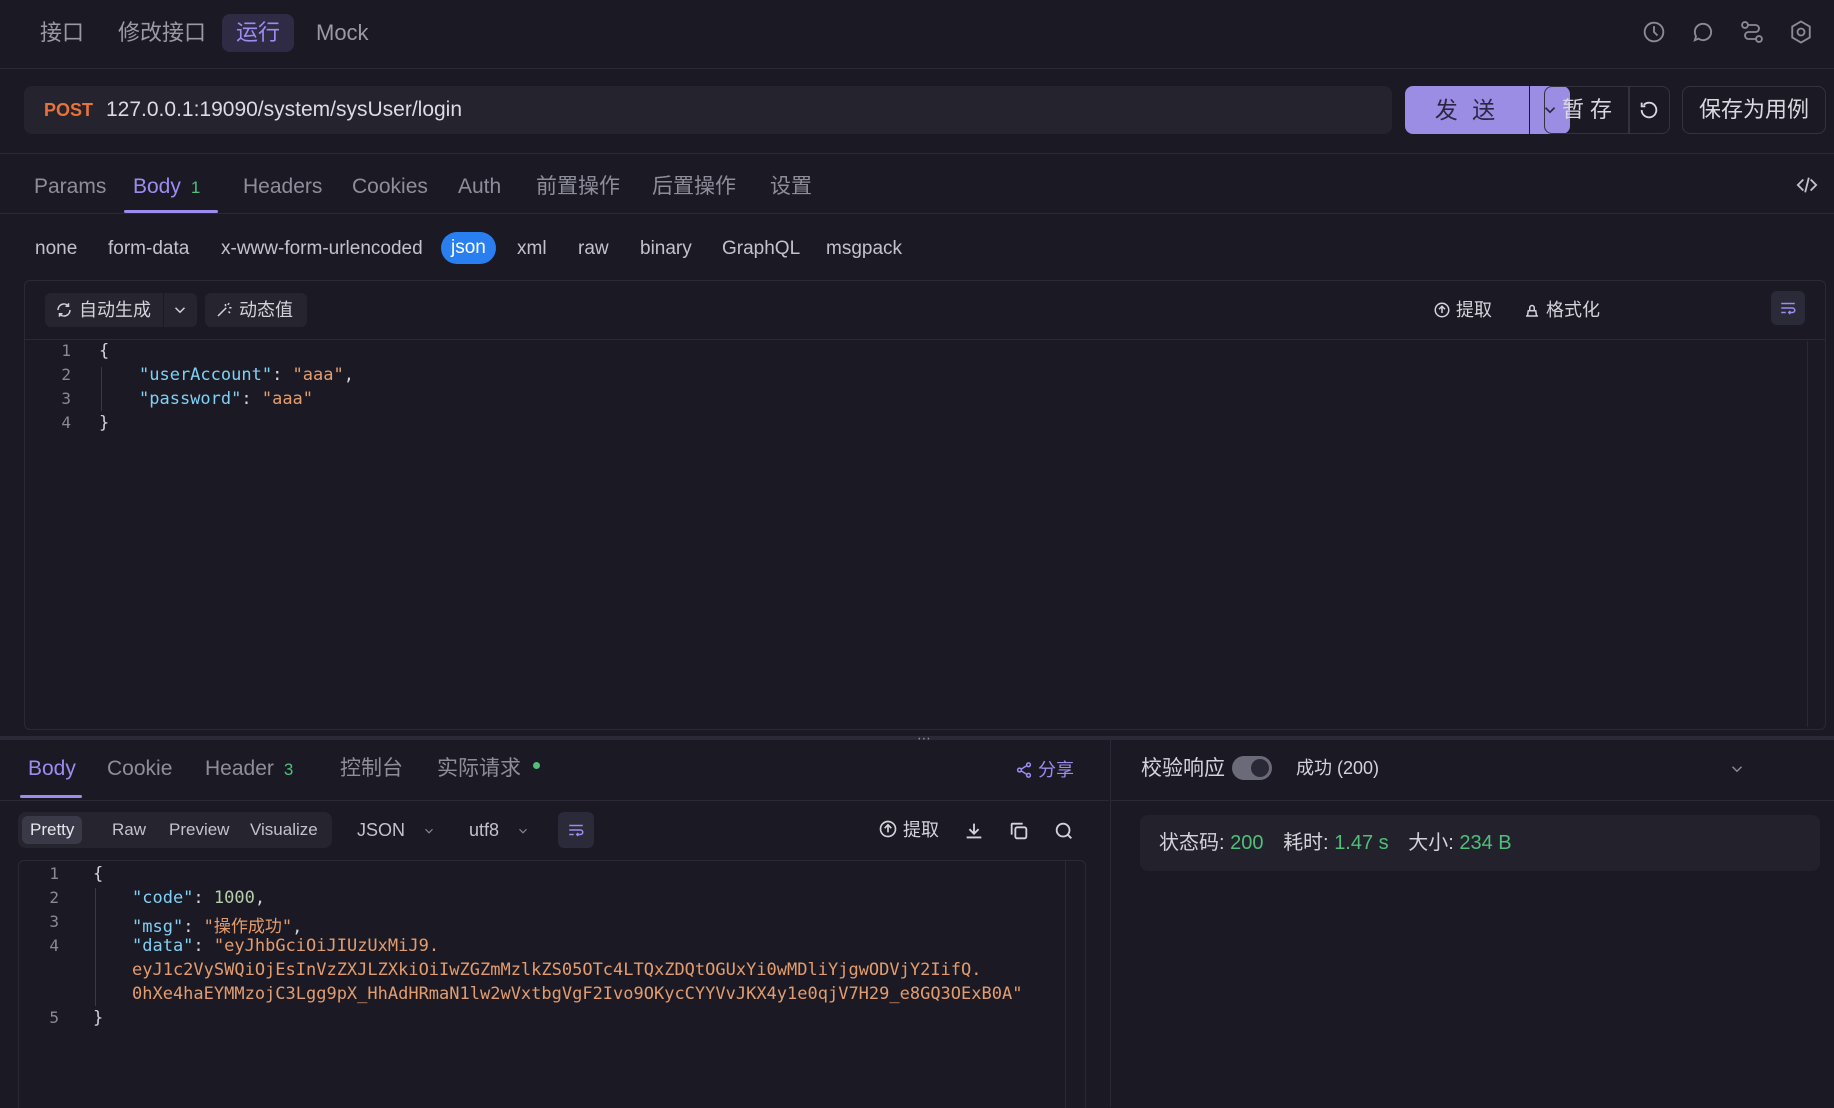 This screenshot has width=1834, height=1108. Describe the element at coordinates (1306, 843) in the screenshot. I see `time-label: 耗时:` at that location.